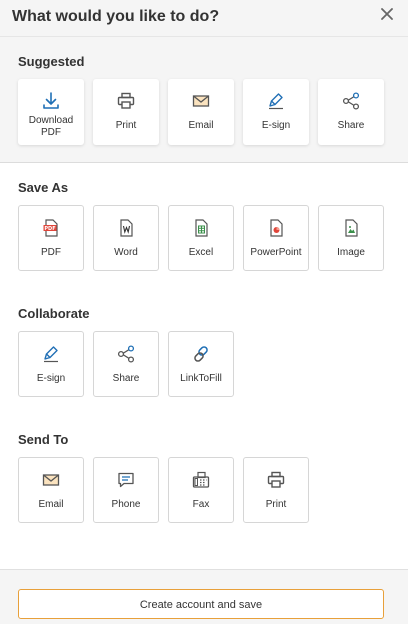 This screenshot has width=408, height=624. What do you see at coordinates (201, 252) in the screenshot?
I see `tile-label: Excel` at bounding box center [201, 252].